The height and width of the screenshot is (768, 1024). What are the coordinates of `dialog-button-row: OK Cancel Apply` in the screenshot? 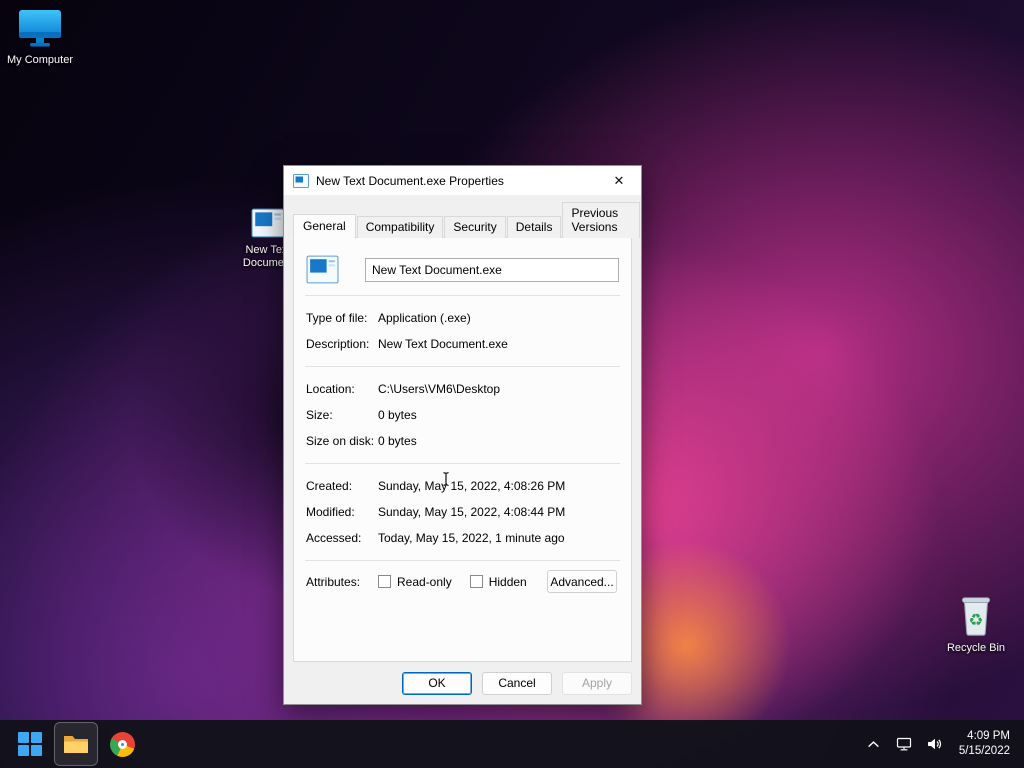 It's located at (462, 683).